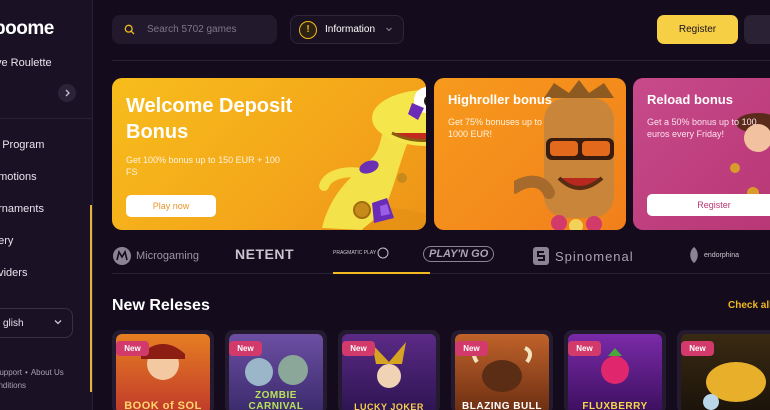 The image size is (770, 410). What do you see at coordinates (163, 370) in the screenshot?
I see `game-tile-book-of-sol: BOOK of SOL New` at bounding box center [163, 370].